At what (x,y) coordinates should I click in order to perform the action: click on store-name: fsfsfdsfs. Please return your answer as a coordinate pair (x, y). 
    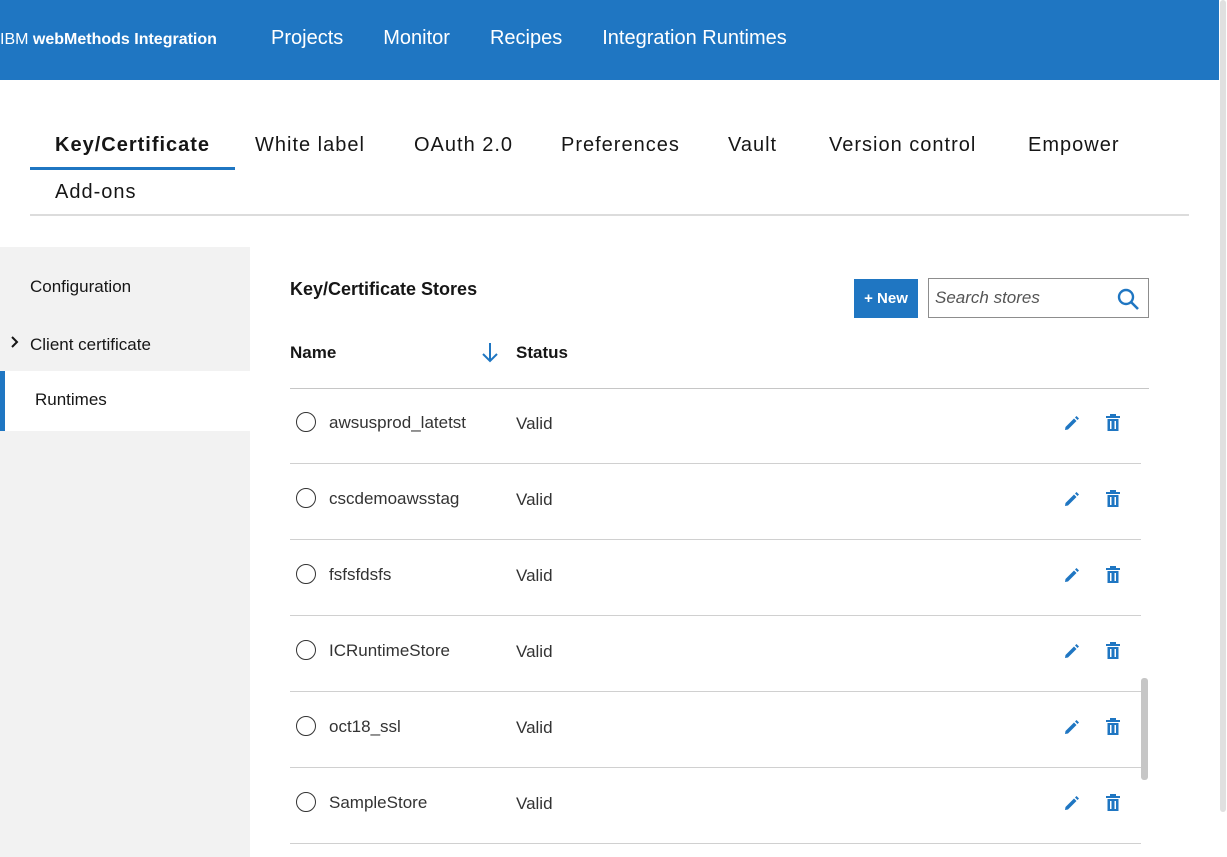
    Looking at the image, I should click on (360, 574).